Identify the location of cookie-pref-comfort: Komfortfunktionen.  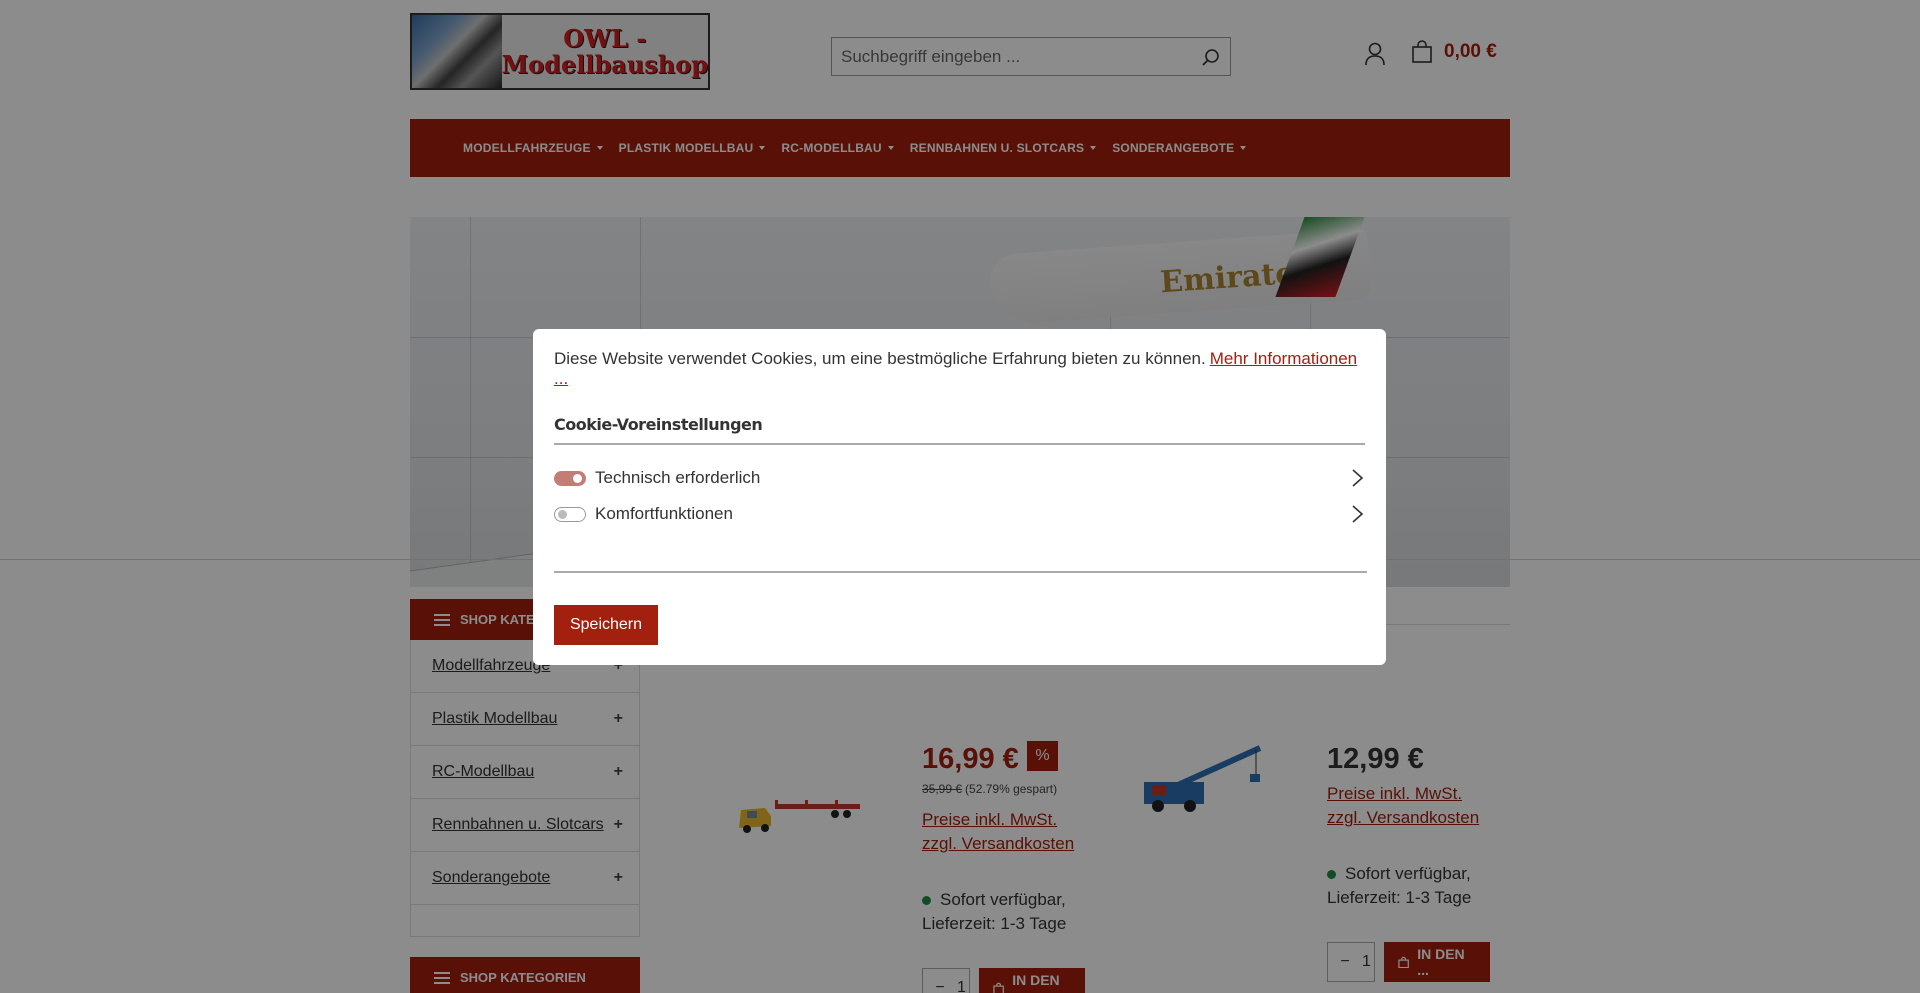
(960, 514).